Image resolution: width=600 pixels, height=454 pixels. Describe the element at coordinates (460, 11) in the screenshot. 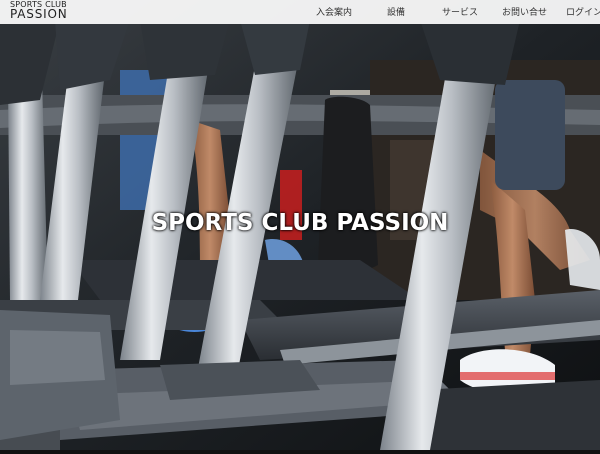

I see `nav-item-services: サービス` at that location.